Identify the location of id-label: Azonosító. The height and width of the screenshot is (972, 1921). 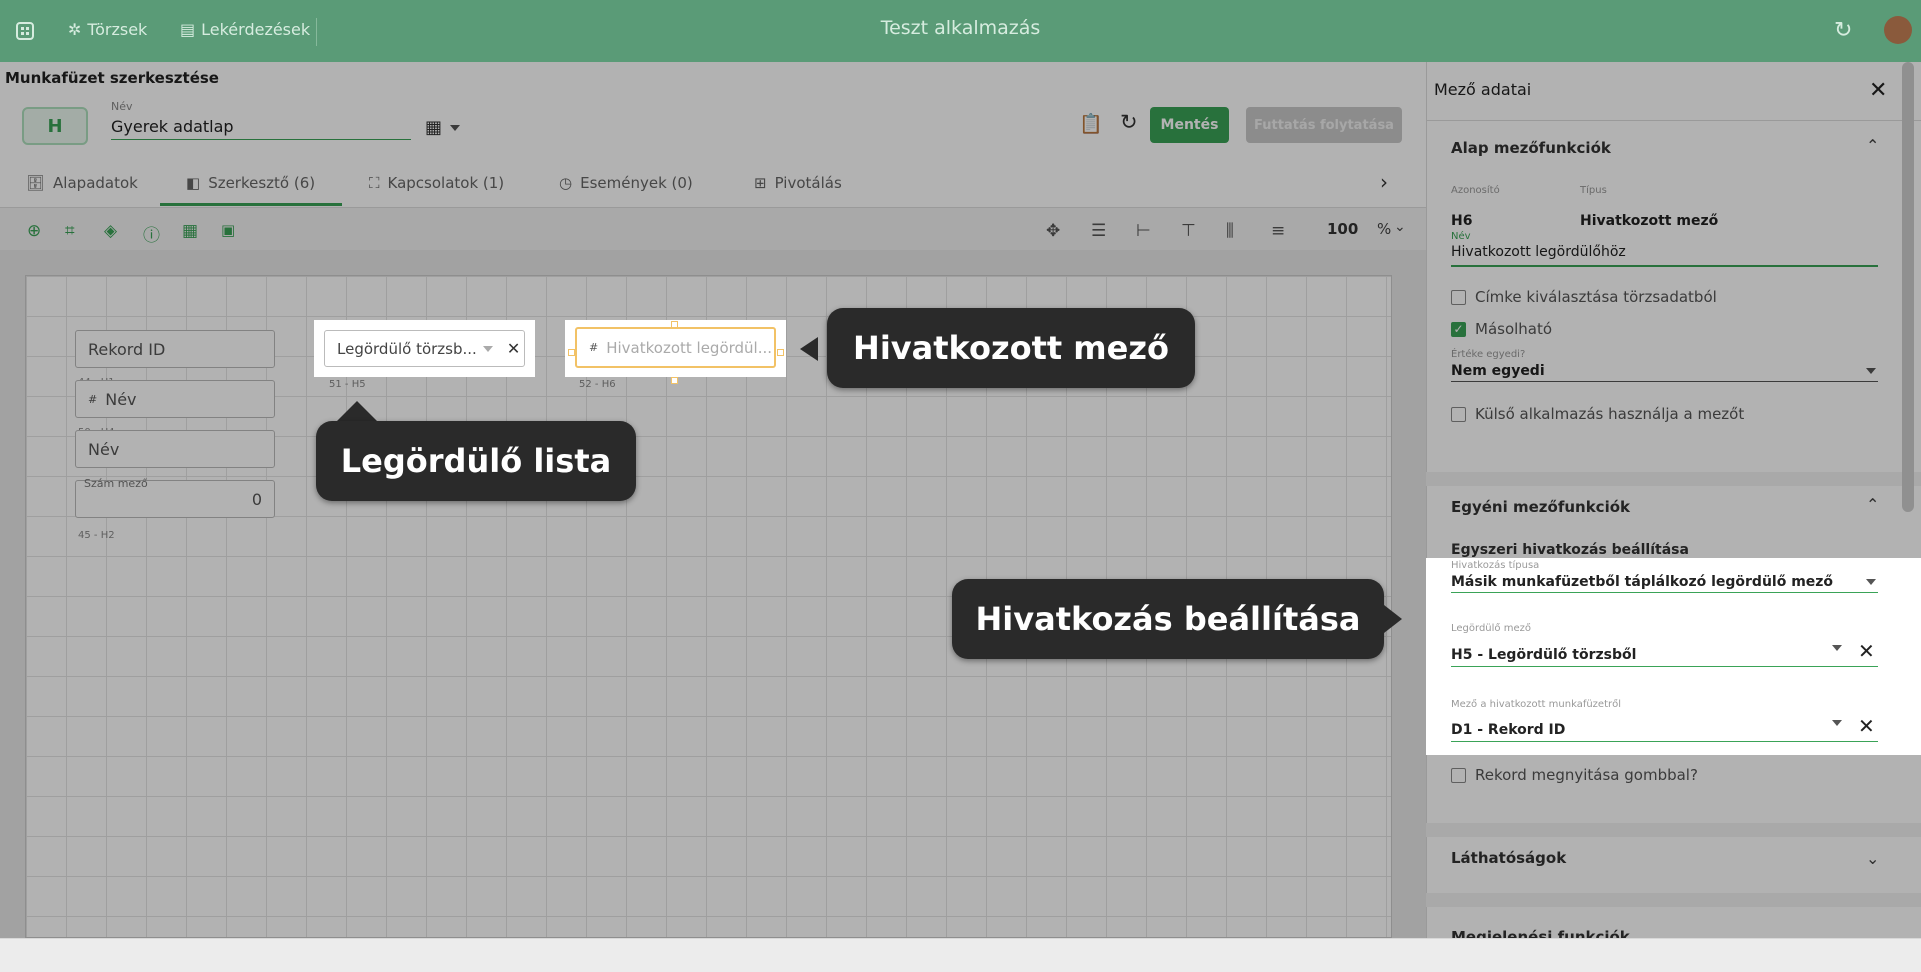
(1475, 190).